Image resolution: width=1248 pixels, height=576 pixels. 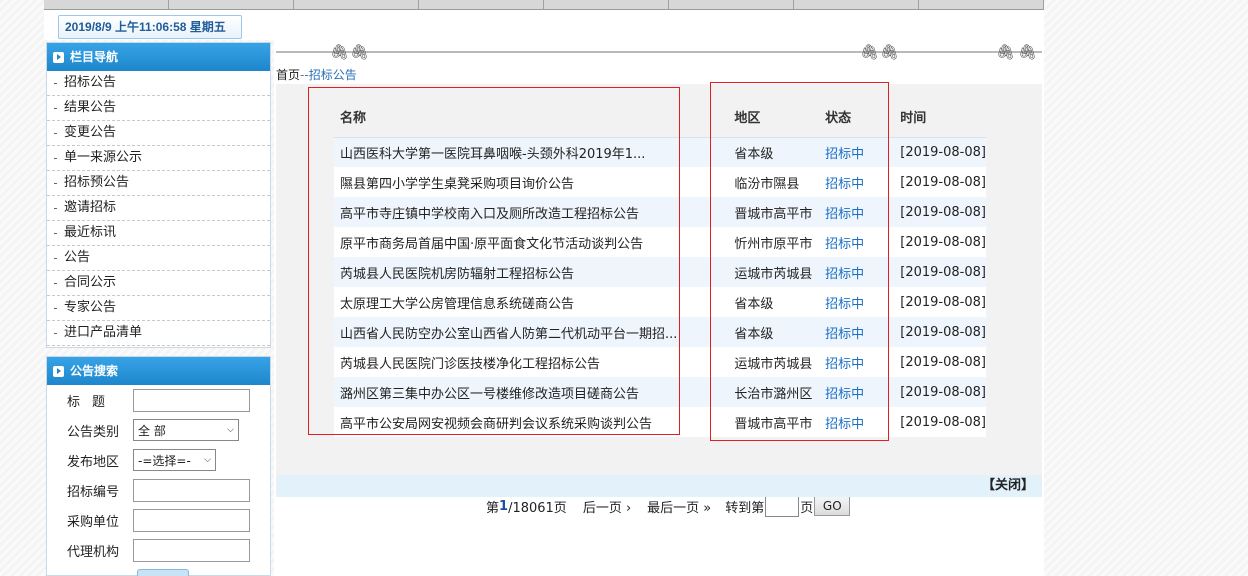 I want to click on notice-title-link: 隰县第四小学学生桌凳采购项目询价公告, so click(x=530, y=182).